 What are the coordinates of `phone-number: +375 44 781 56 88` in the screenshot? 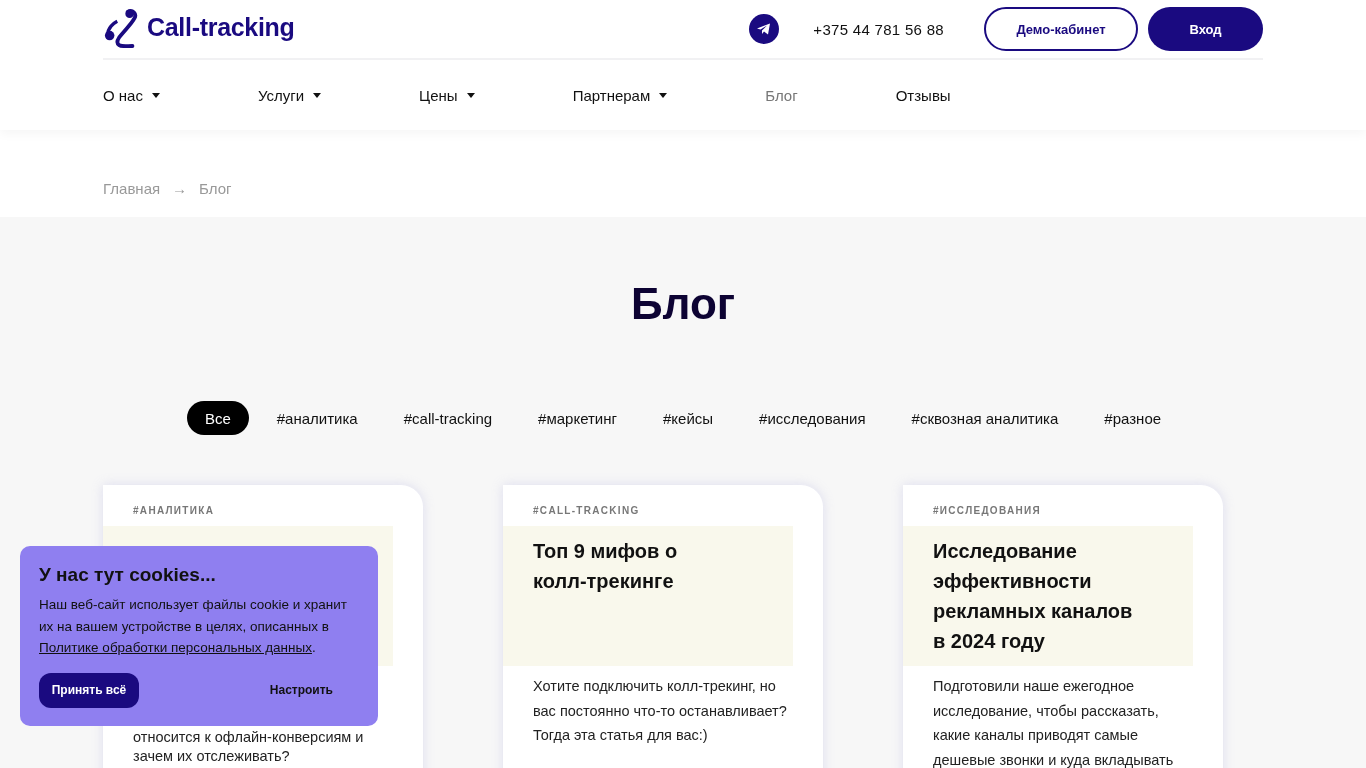 It's located at (878, 29).